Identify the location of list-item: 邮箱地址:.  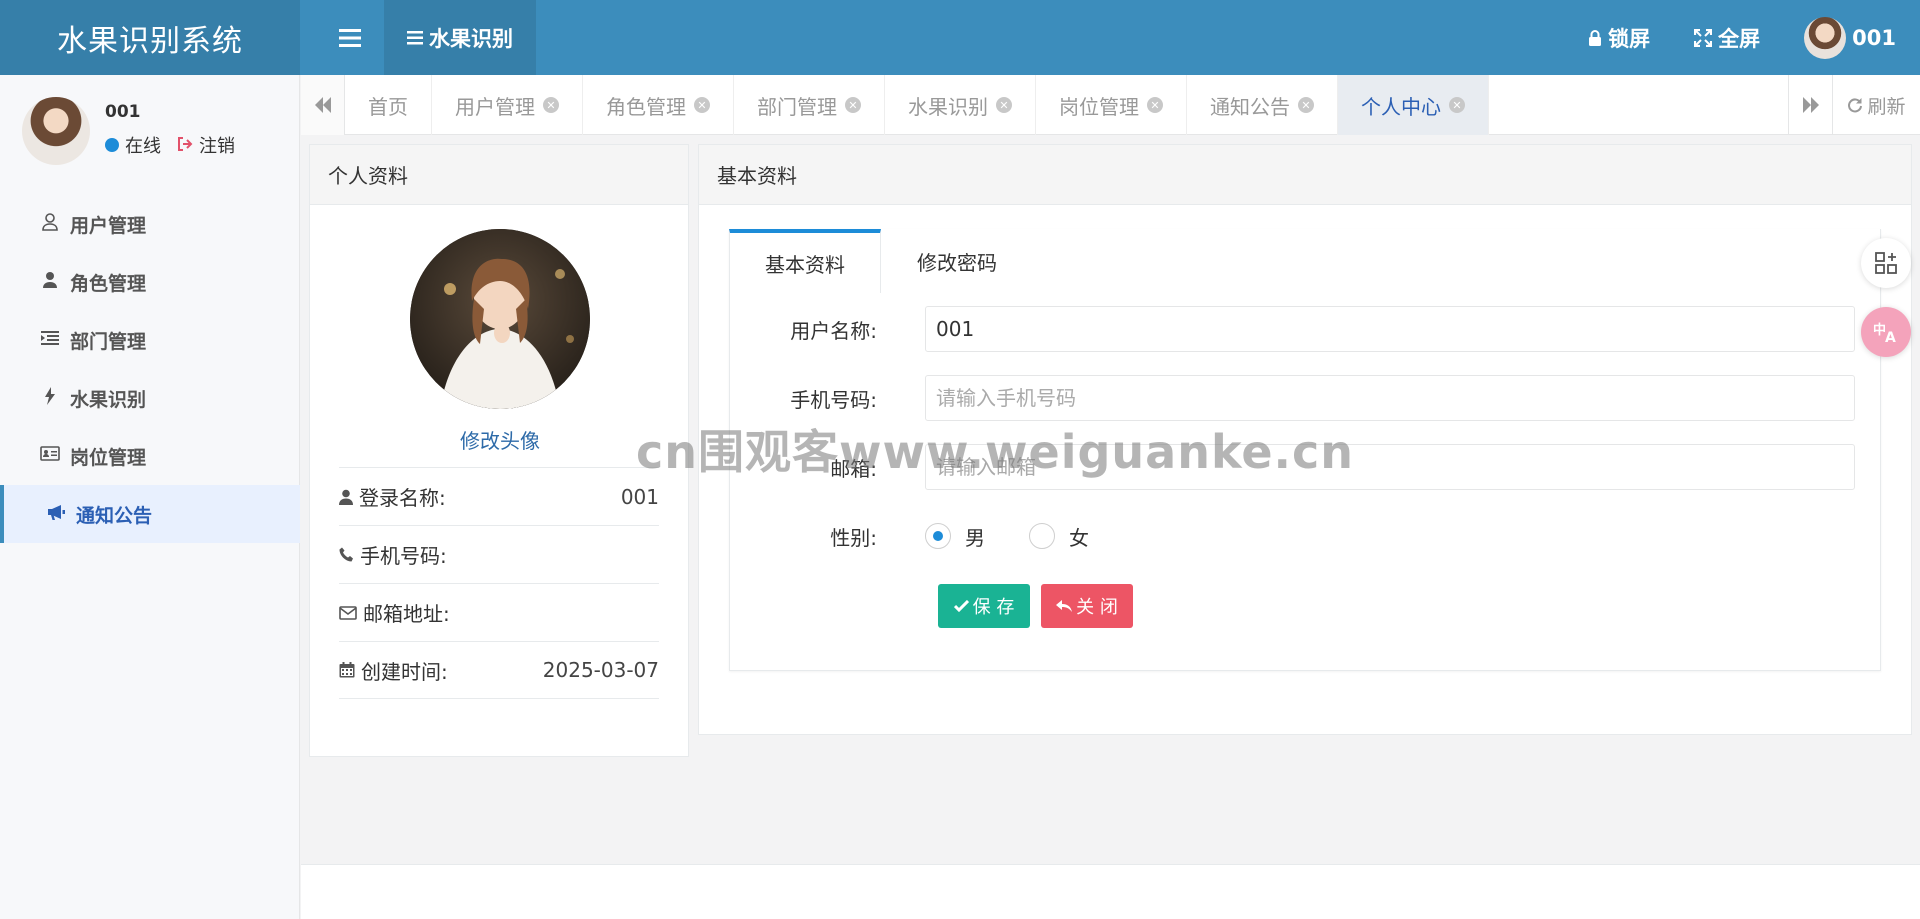
(499, 612).